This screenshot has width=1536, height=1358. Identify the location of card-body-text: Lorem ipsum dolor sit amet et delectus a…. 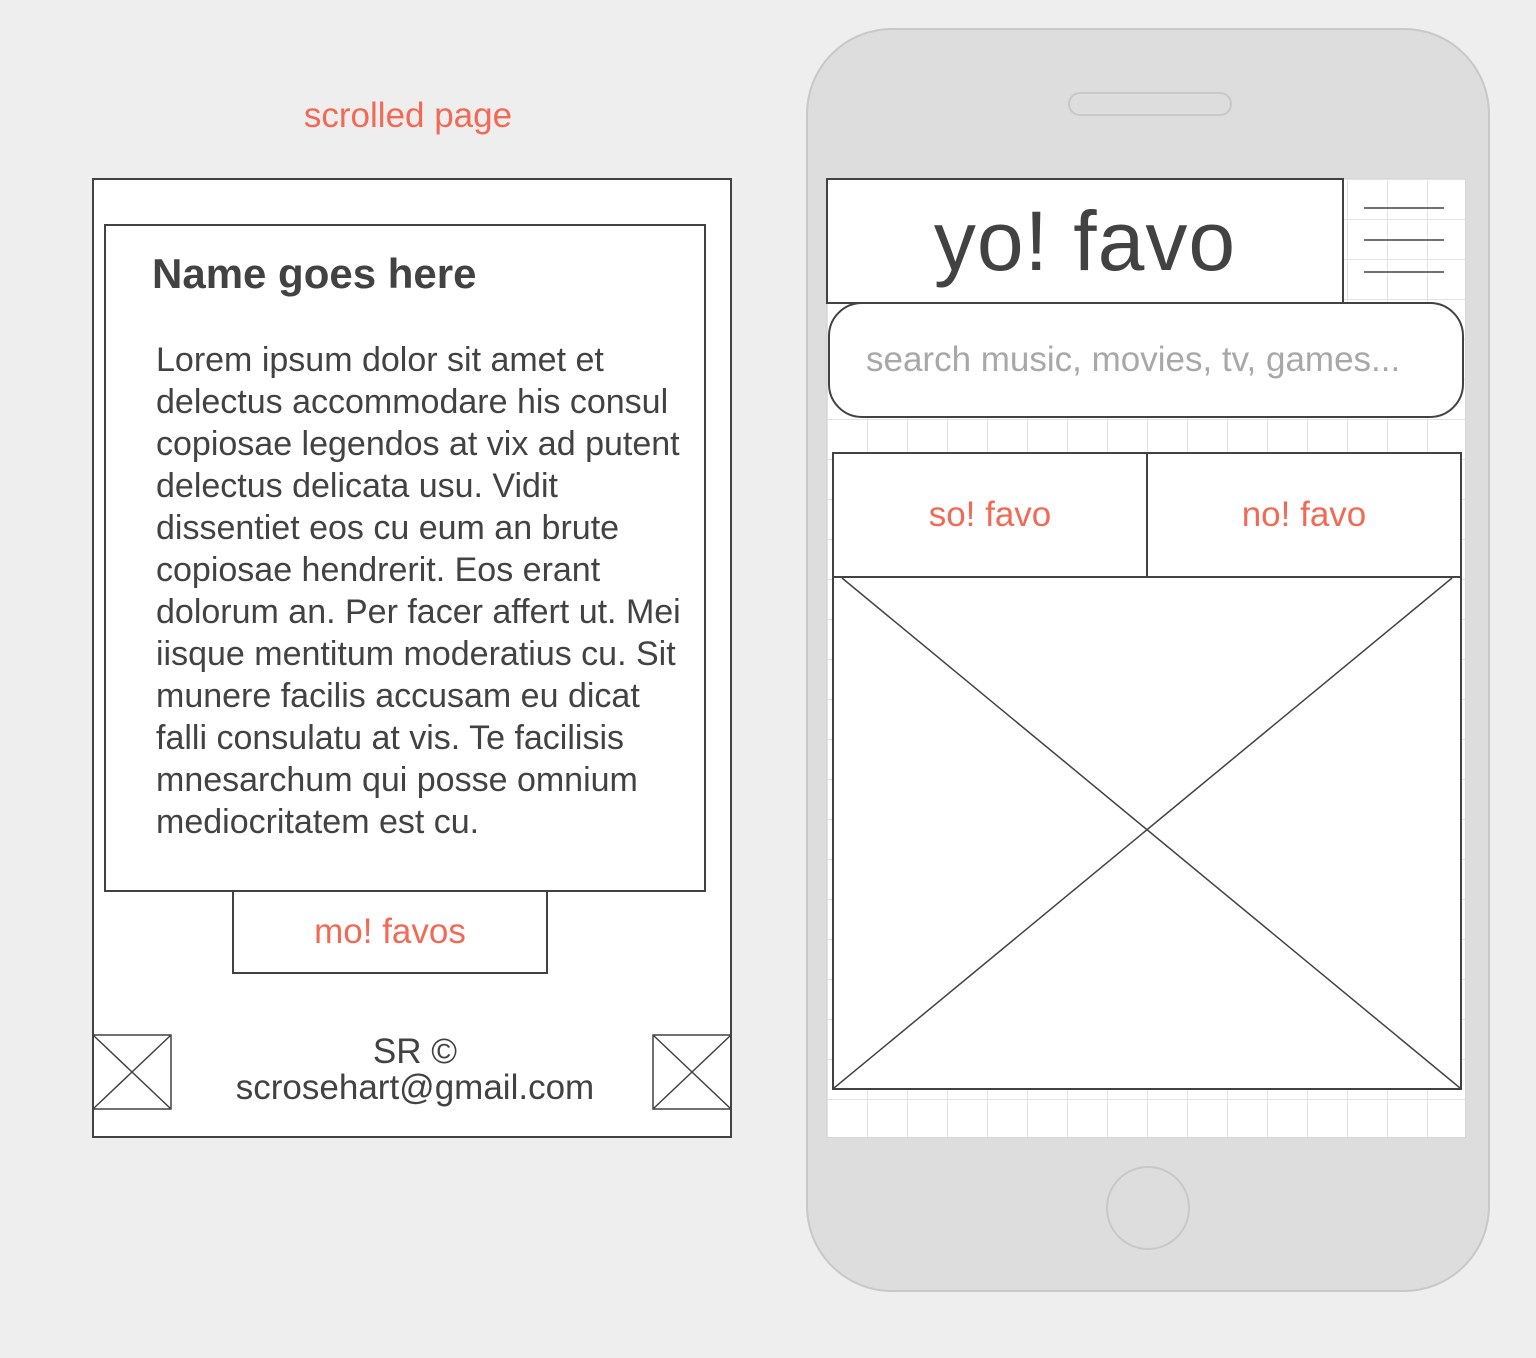
(418, 591).